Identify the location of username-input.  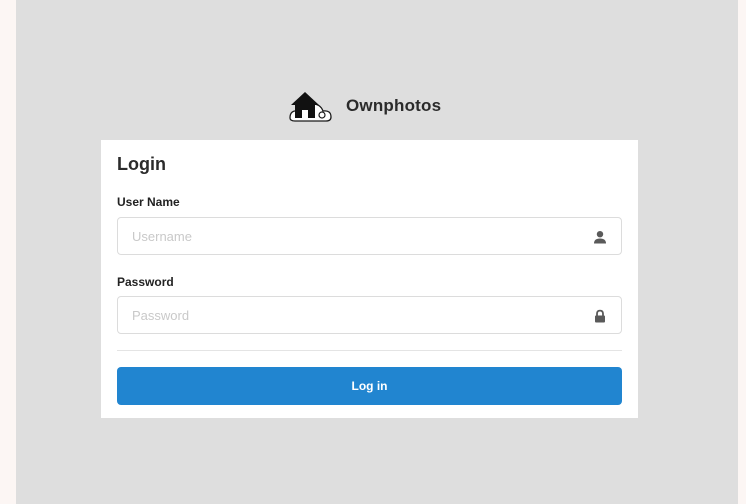
(369, 236).